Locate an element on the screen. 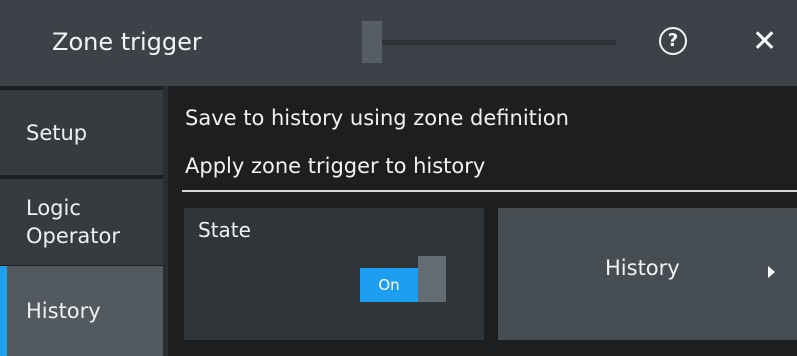  history-button: History is located at coordinates (647, 274).